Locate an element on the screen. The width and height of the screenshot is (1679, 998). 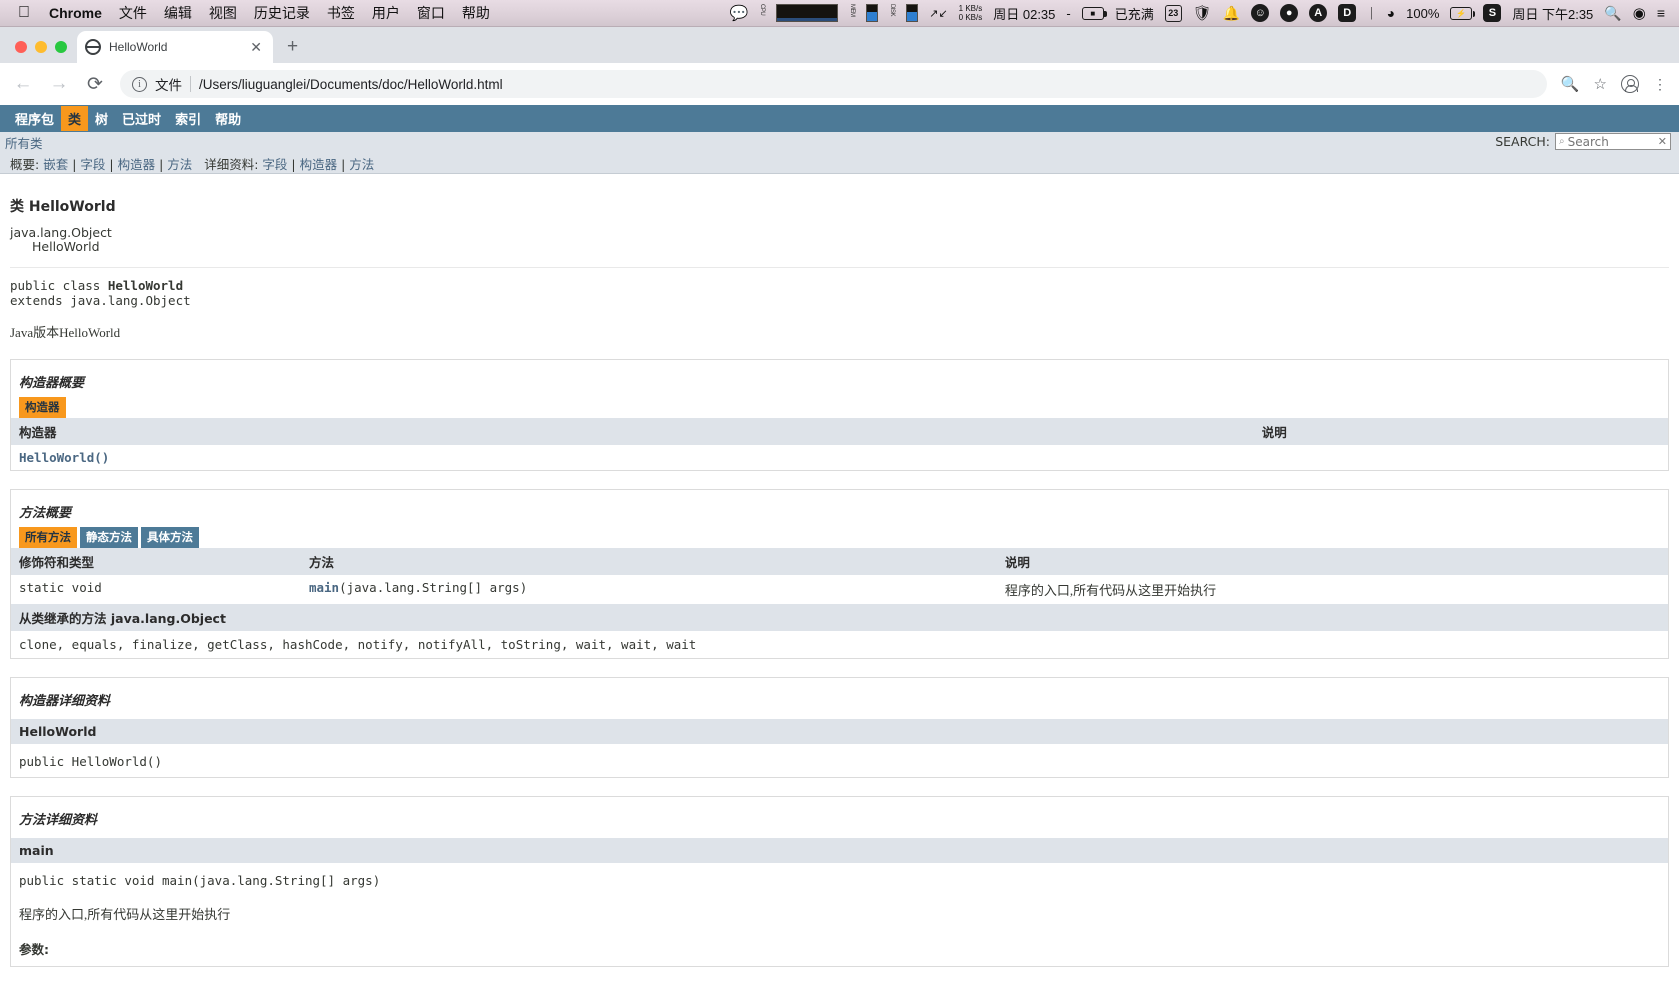
battery-icon: ⚡ is located at coordinates (1463, 13).